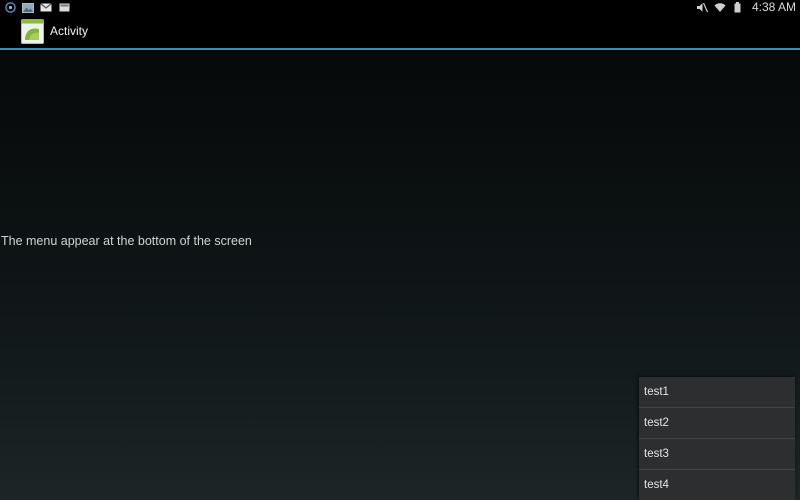 The image size is (800, 500). What do you see at coordinates (717, 485) in the screenshot?
I see `menu-item-test4: test4` at bounding box center [717, 485].